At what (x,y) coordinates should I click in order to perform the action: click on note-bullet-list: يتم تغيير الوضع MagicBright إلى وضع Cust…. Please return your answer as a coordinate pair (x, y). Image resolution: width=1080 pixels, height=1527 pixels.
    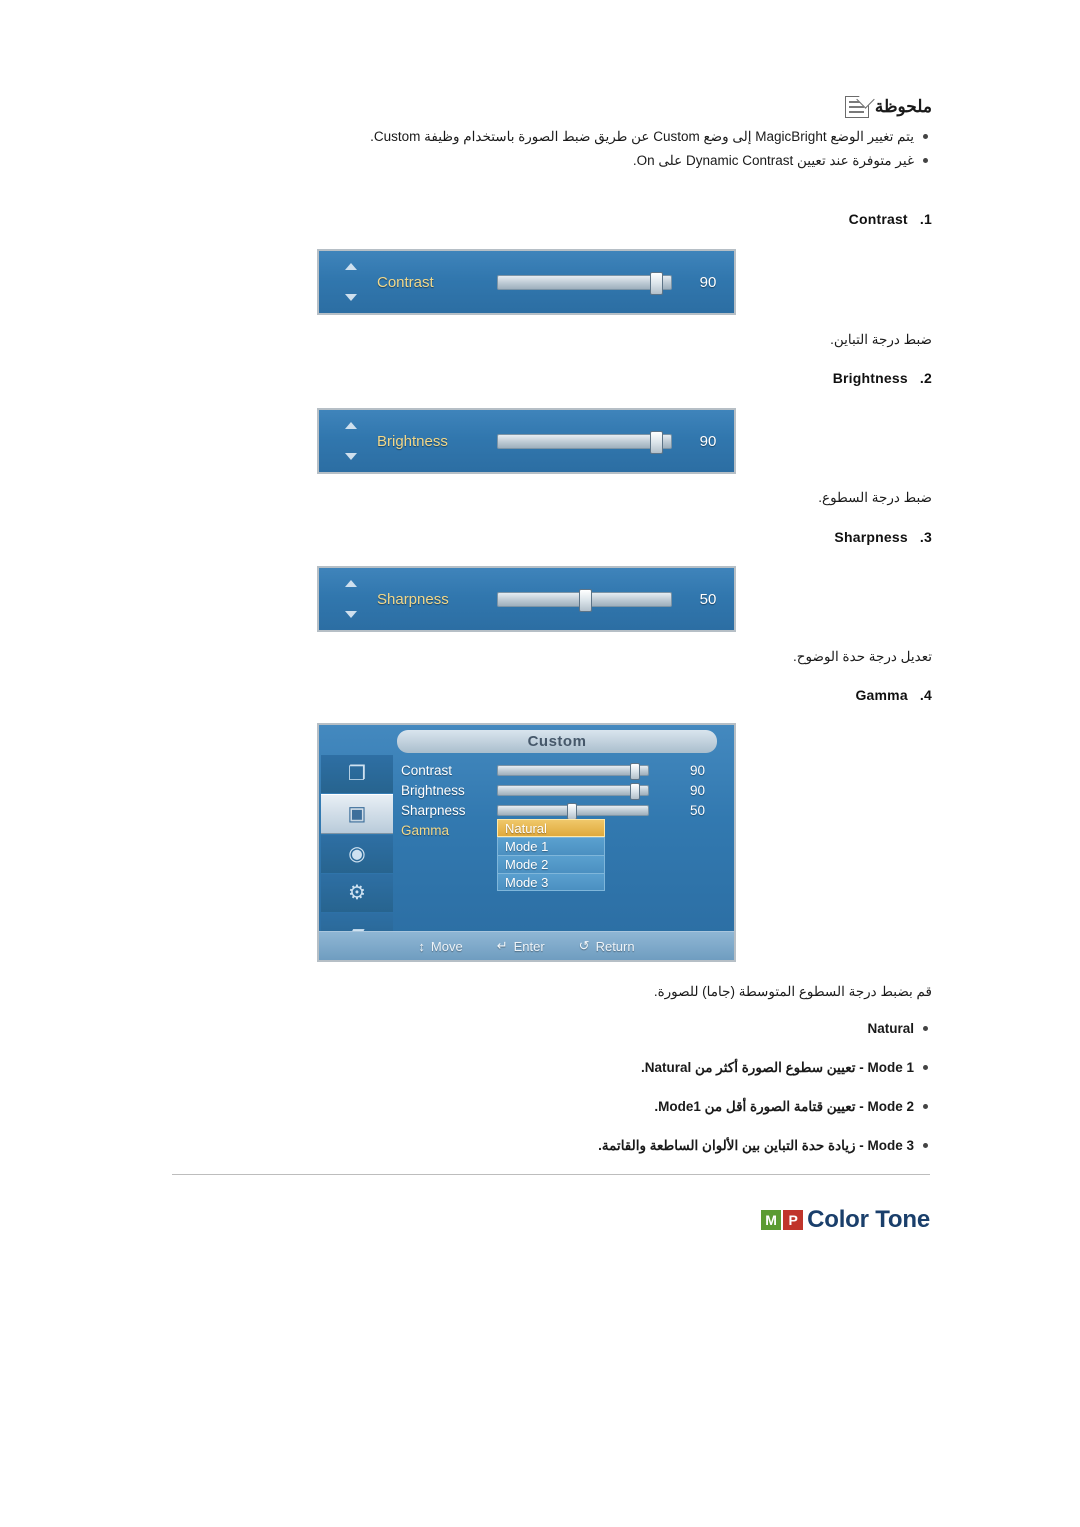
    Looking at the image, I should click on (537, 150).